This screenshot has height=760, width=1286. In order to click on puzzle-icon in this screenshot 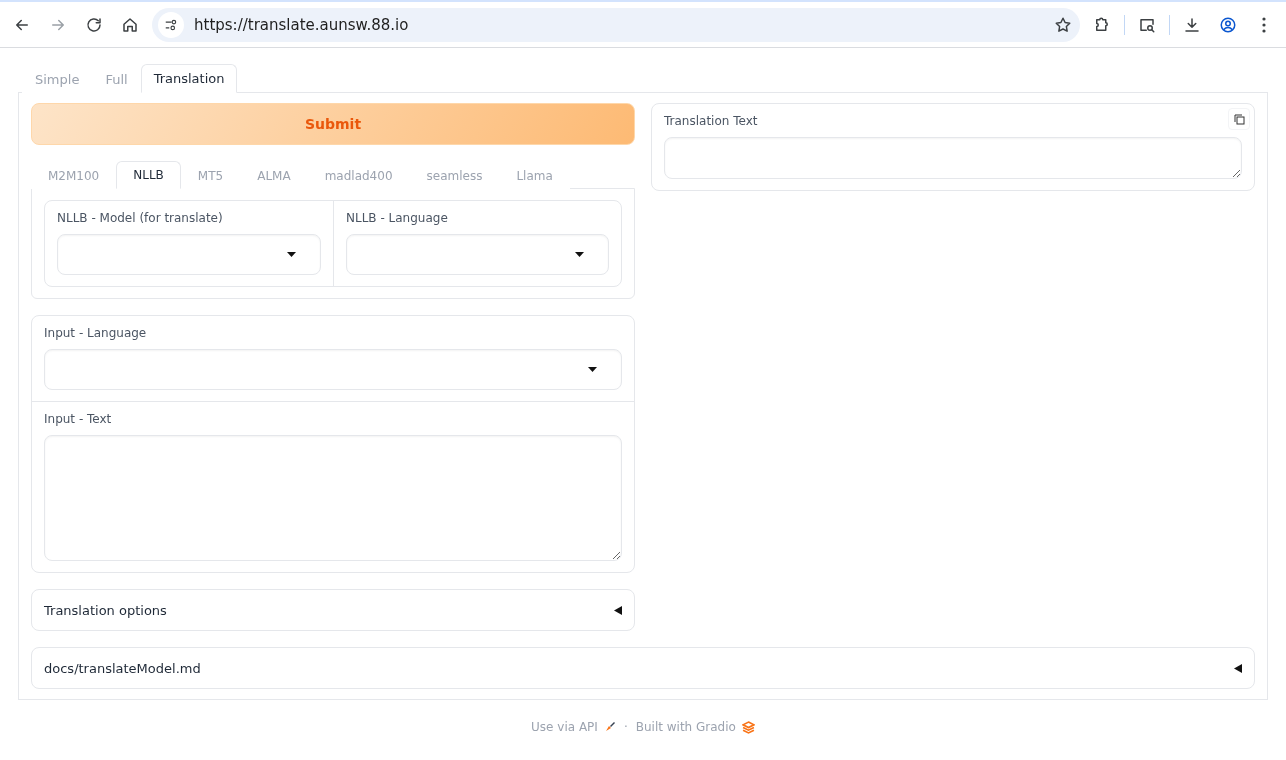, I will do `click(1102, 24)`.